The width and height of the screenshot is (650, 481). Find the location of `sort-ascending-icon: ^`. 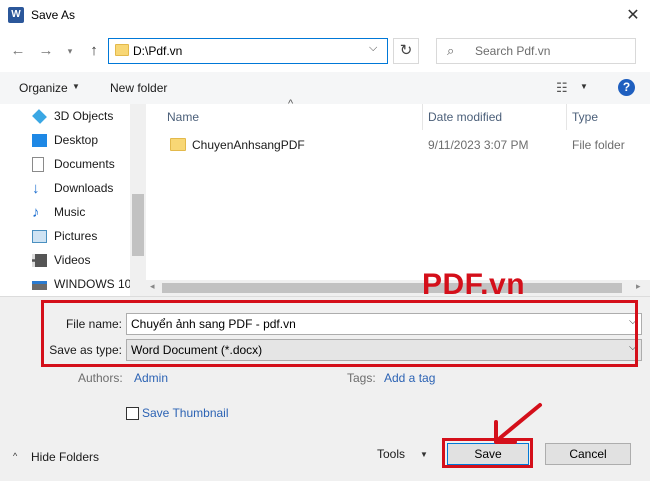

sort-ascending-icon: ^ is located at coordinates (291, 104).